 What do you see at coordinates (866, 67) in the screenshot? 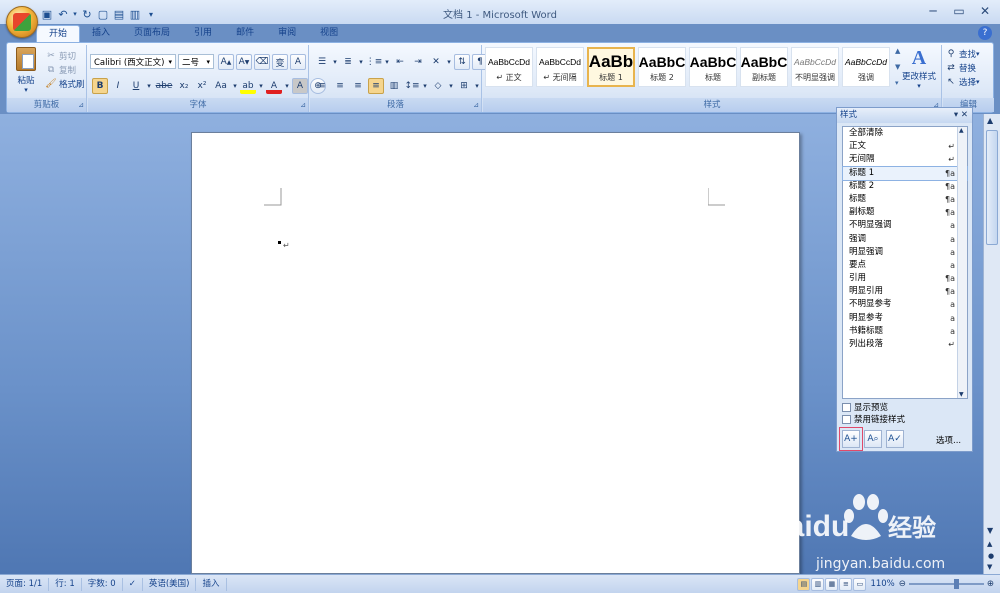
I see `style-emphasis: AaBbCcDd 强调` at bounding box center [866, 67].